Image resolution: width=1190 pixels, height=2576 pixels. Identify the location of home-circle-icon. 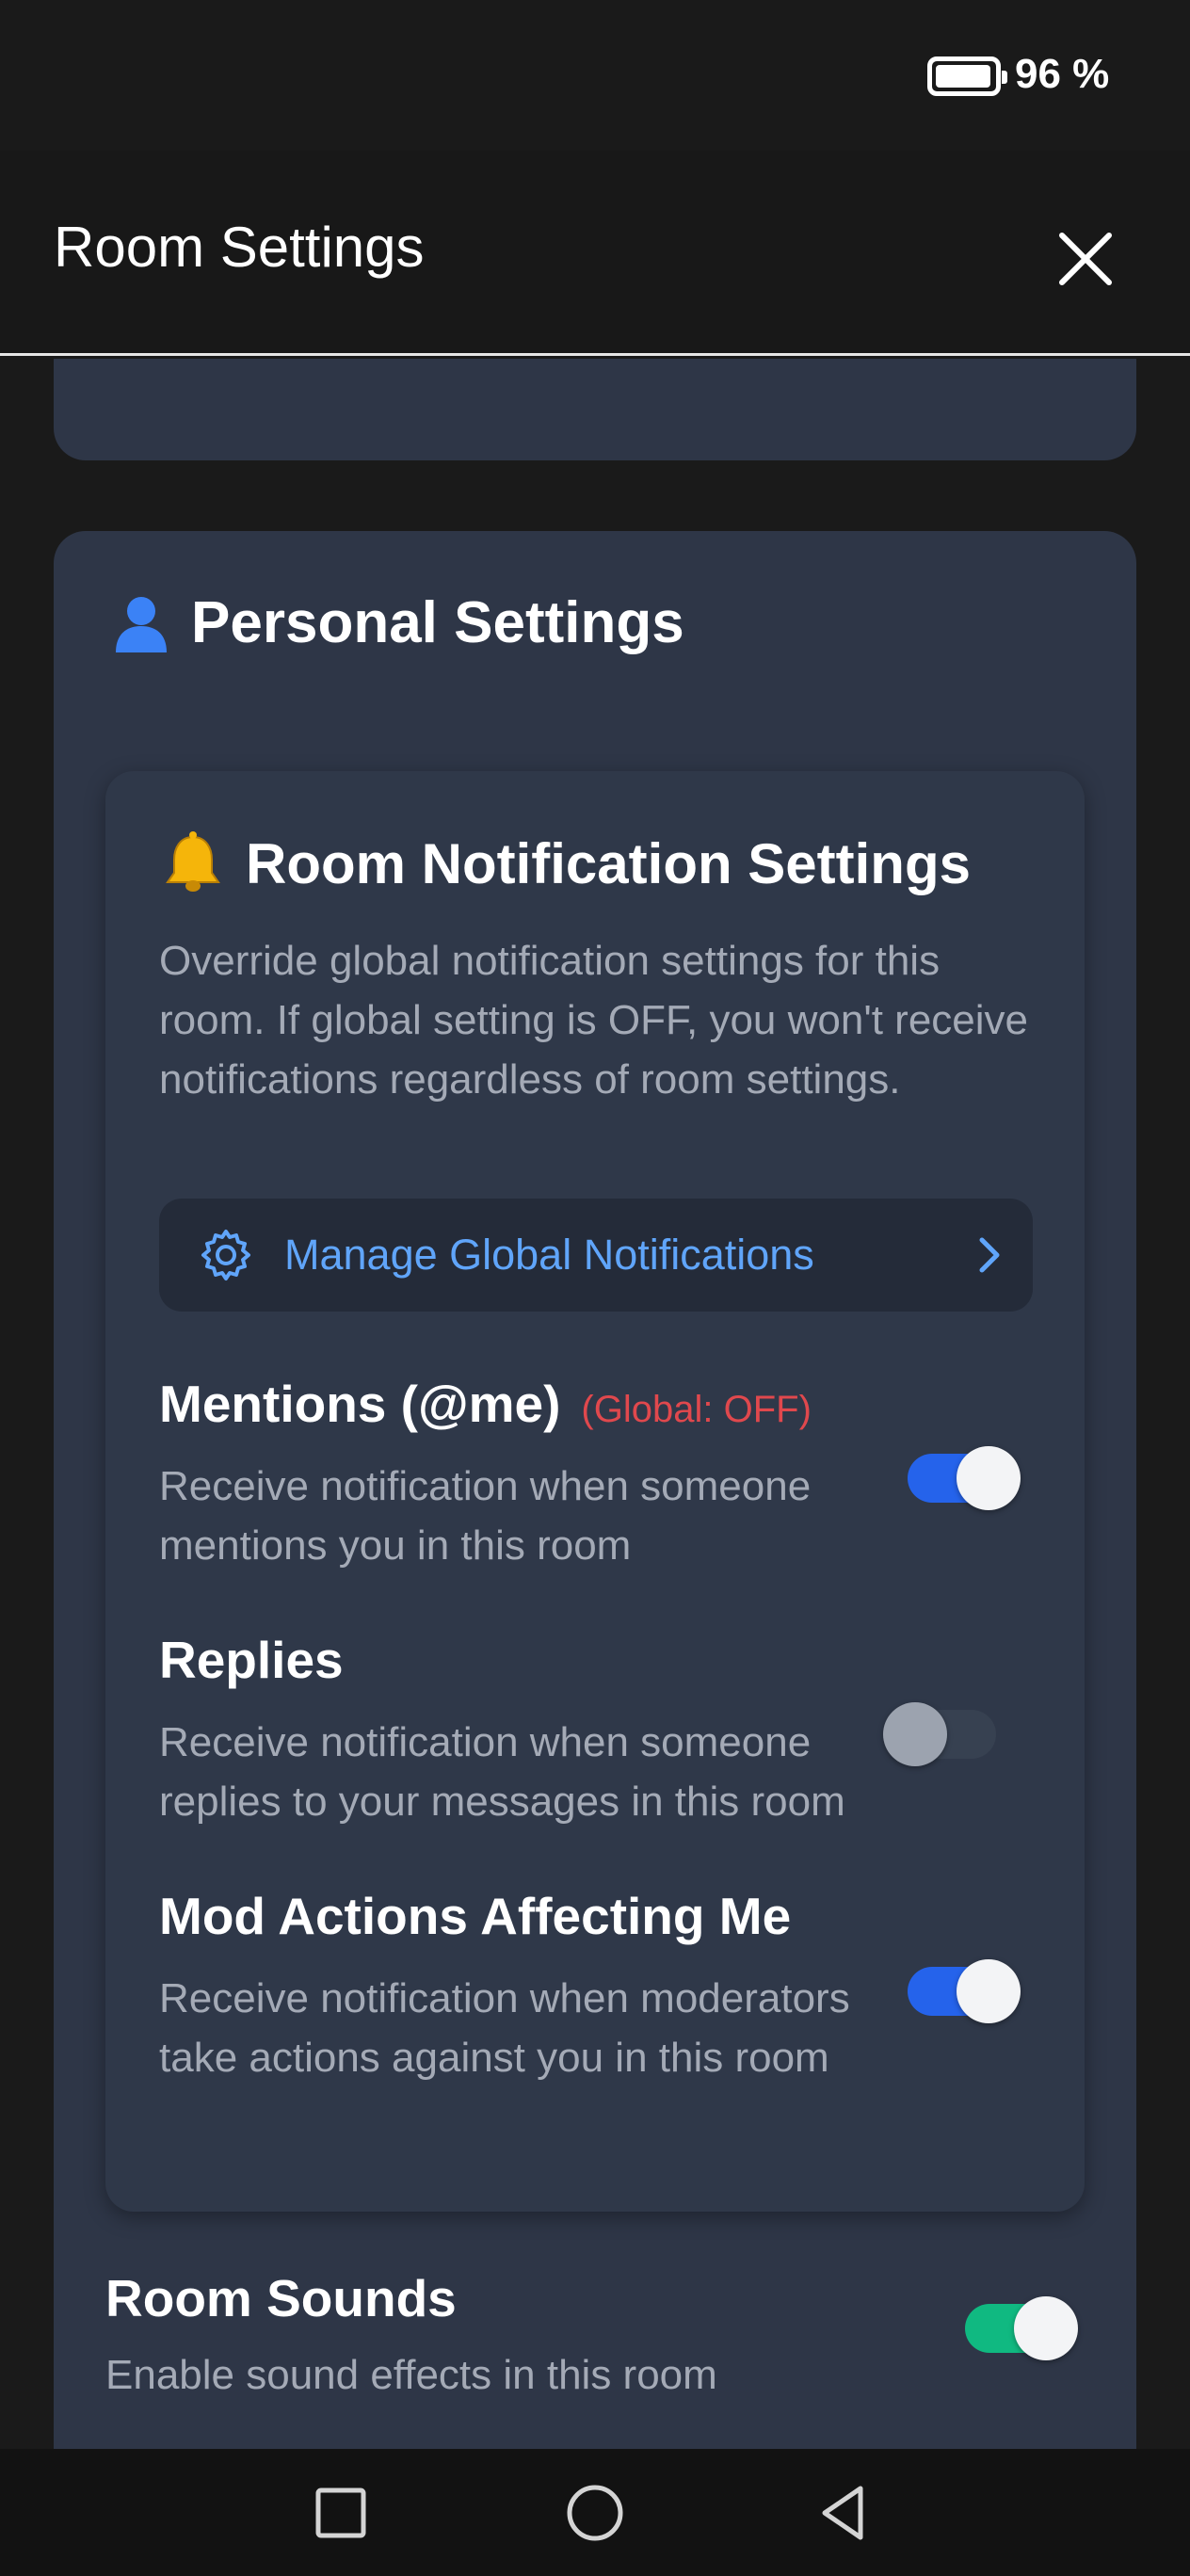
(595, 2513).